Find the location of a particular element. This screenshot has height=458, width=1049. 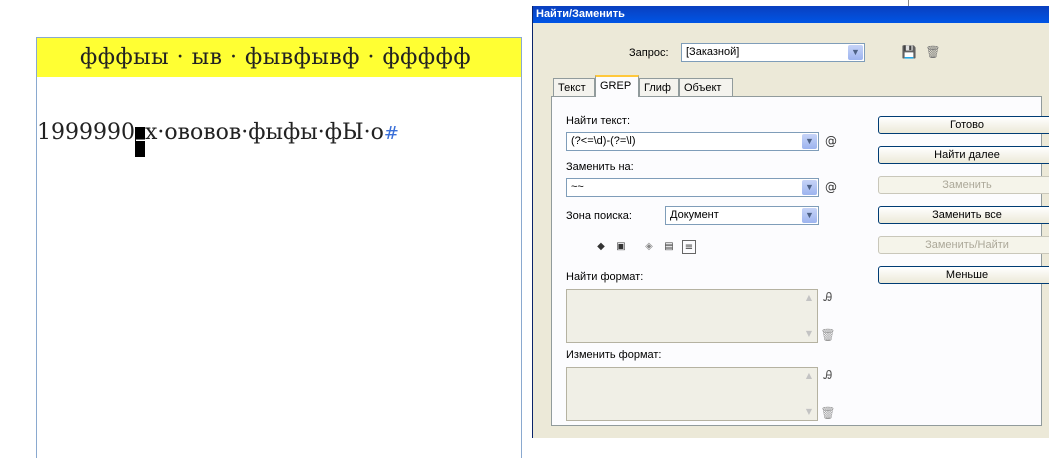

highlighted-text-line: фффыы · ыв · фывфывф · ффффф is located at coordinates (279, 57).